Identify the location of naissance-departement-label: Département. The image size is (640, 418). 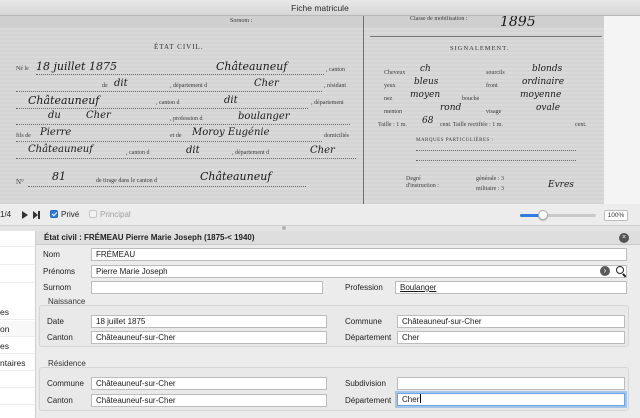
(368, 337).